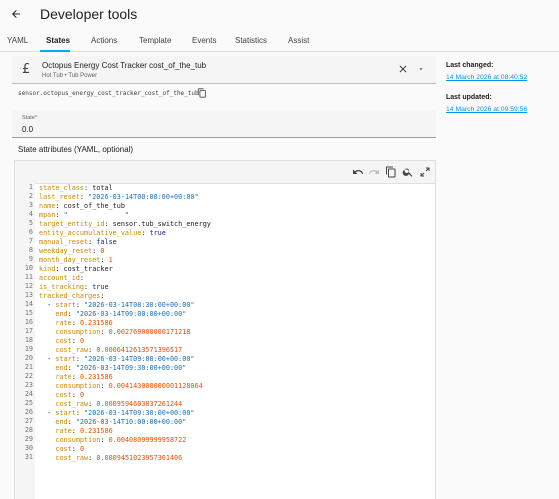 The image size is (559, 499). I want to click on code-line: end: "2026-03-14T10:00:00+00:00", so click(121, 422).